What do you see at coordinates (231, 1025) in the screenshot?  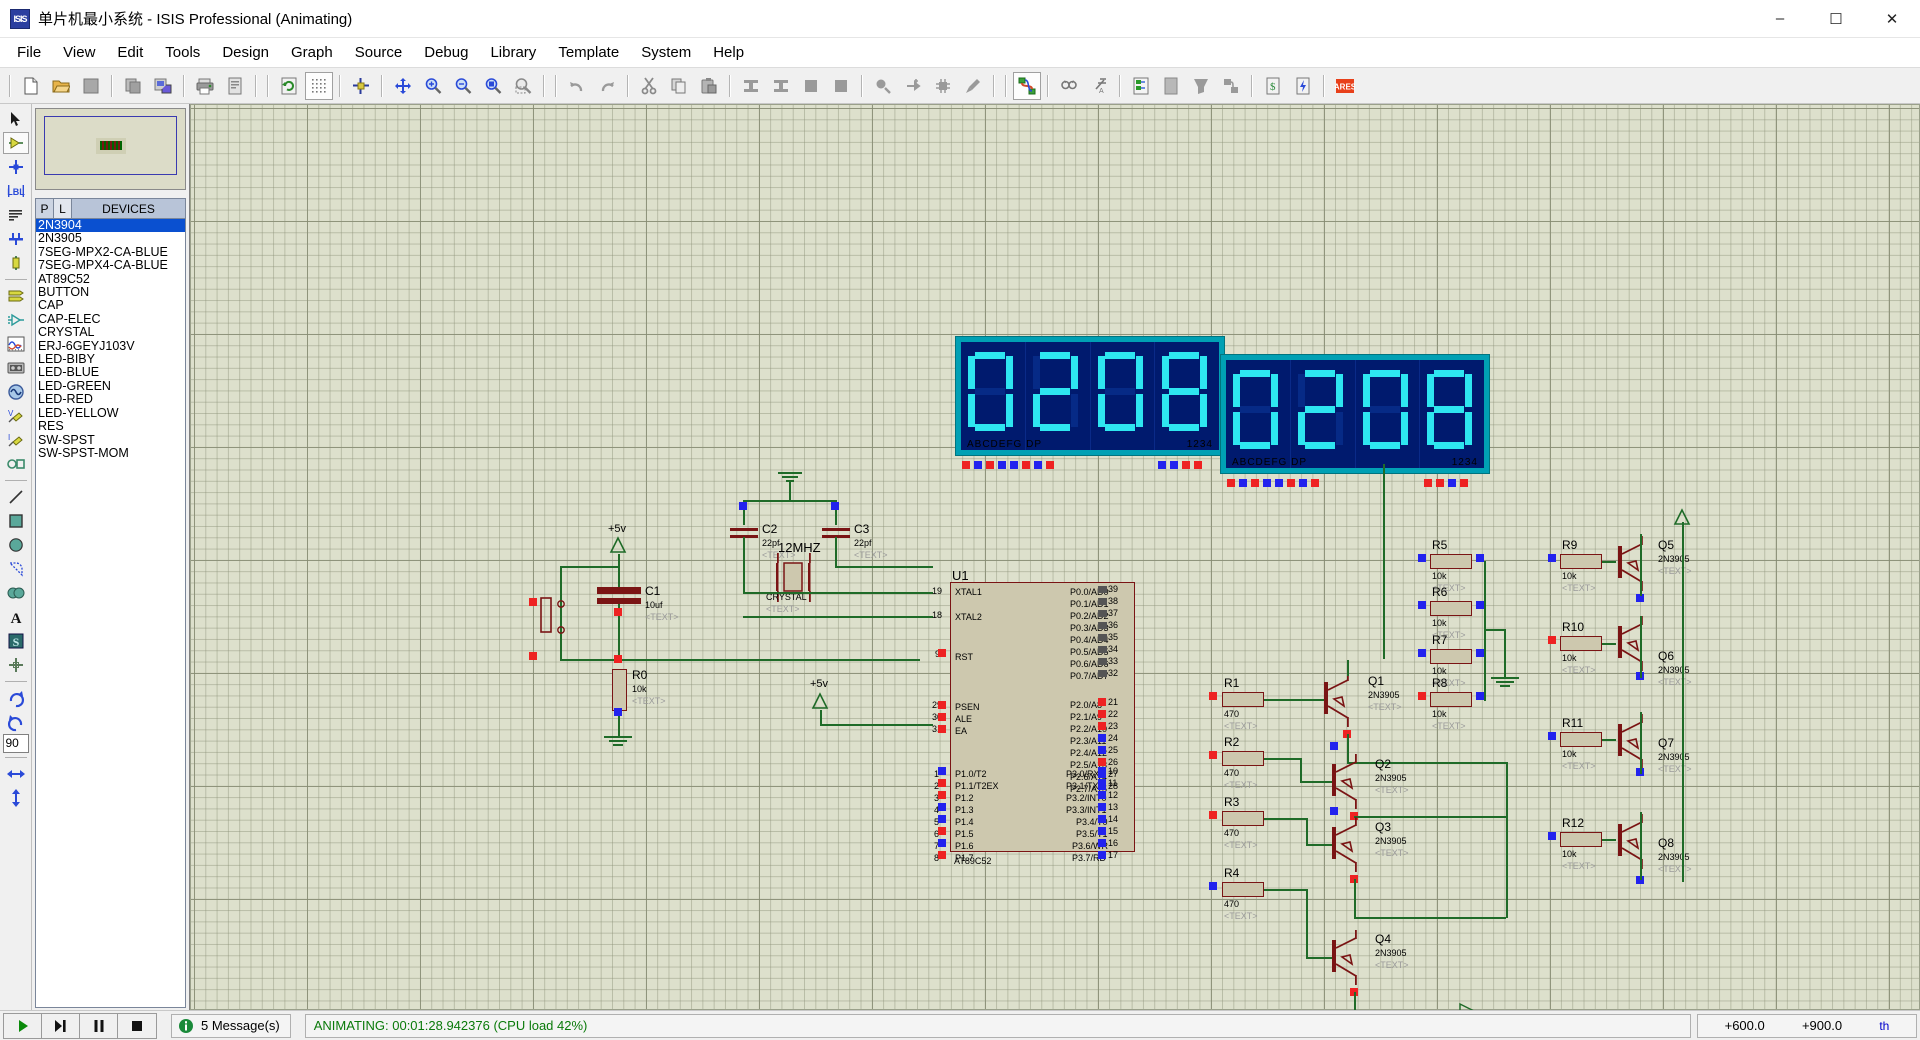 I see `message-status: 5 Message(s)` at bounding box center [231, 1025].